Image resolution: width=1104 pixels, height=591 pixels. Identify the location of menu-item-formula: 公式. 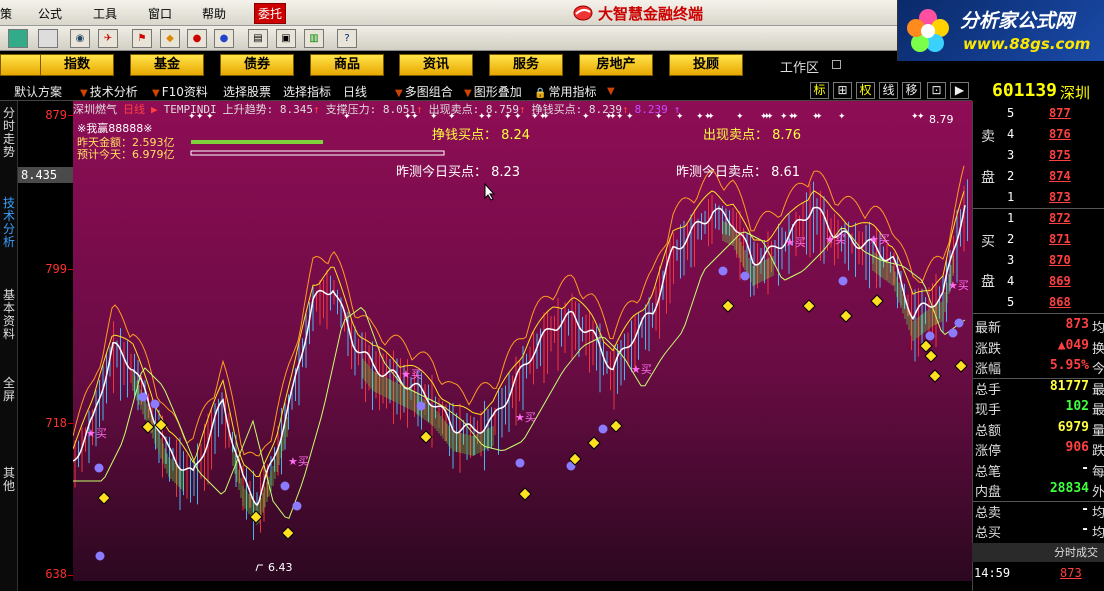
(50, 13).